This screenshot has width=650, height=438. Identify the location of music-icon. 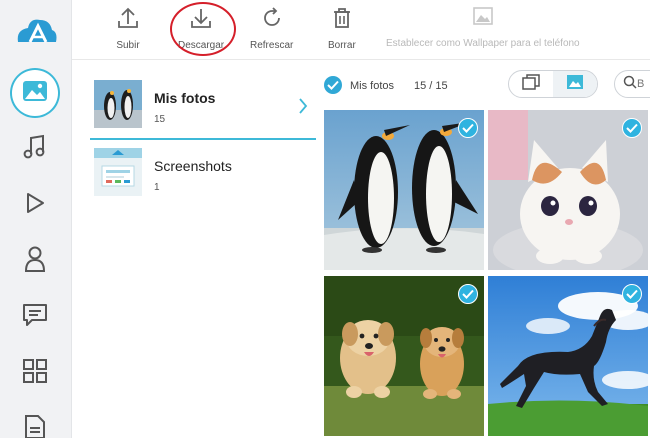
(35, 149).